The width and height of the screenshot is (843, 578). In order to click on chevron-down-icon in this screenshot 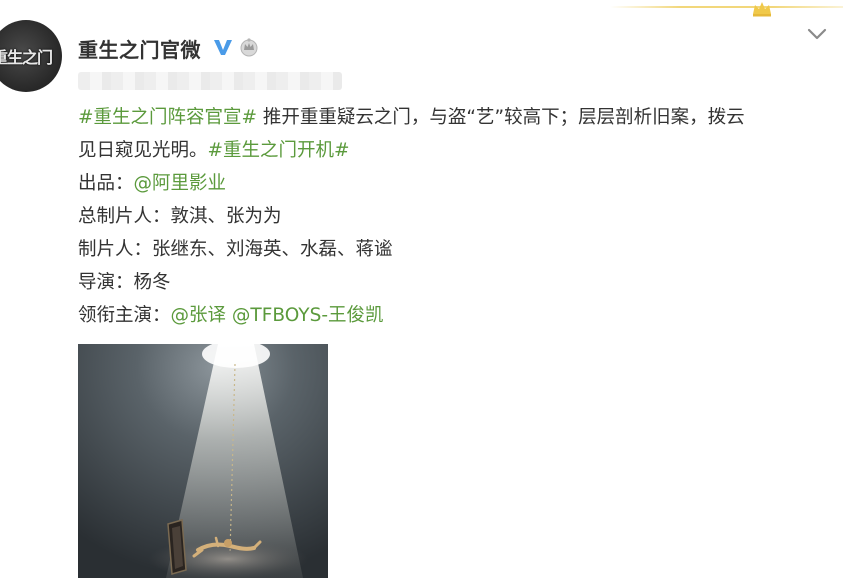, I will do `click(817, 34)`.